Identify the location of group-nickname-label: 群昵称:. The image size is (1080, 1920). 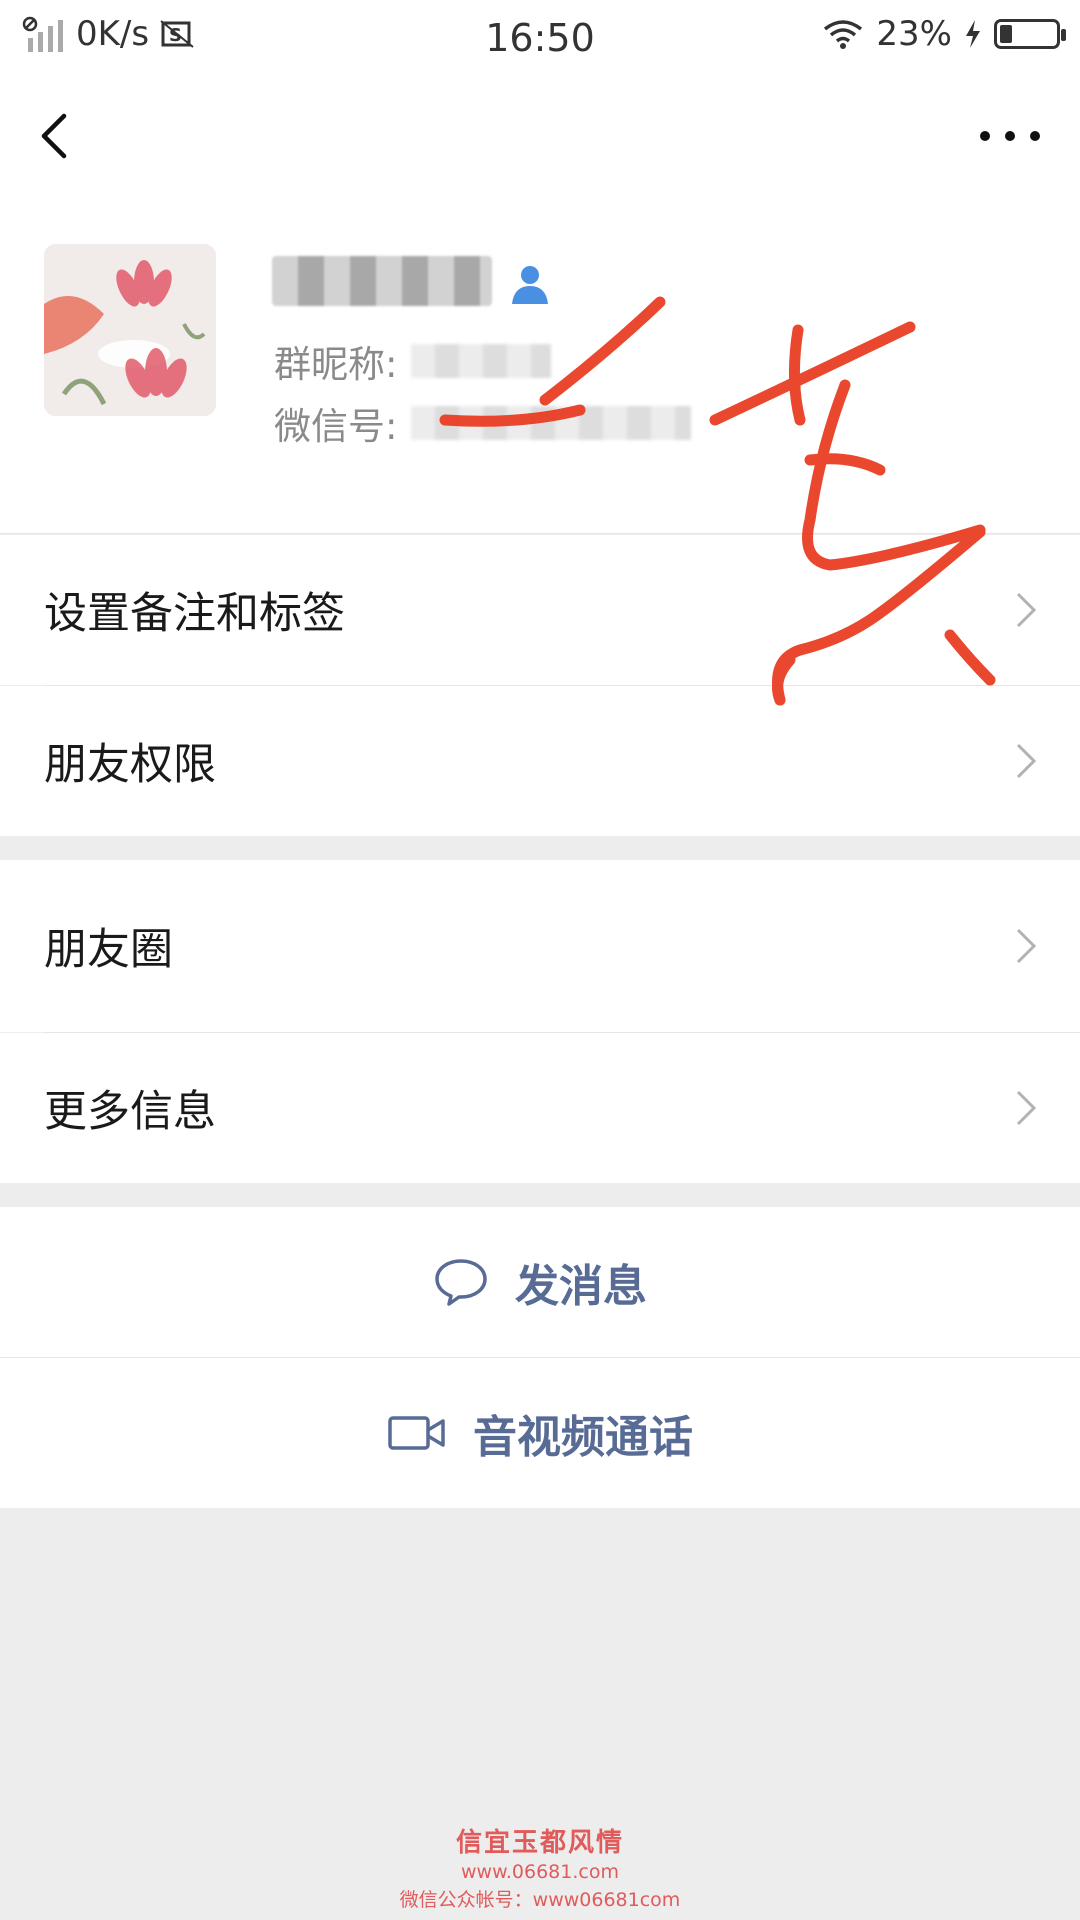
(336, 364).